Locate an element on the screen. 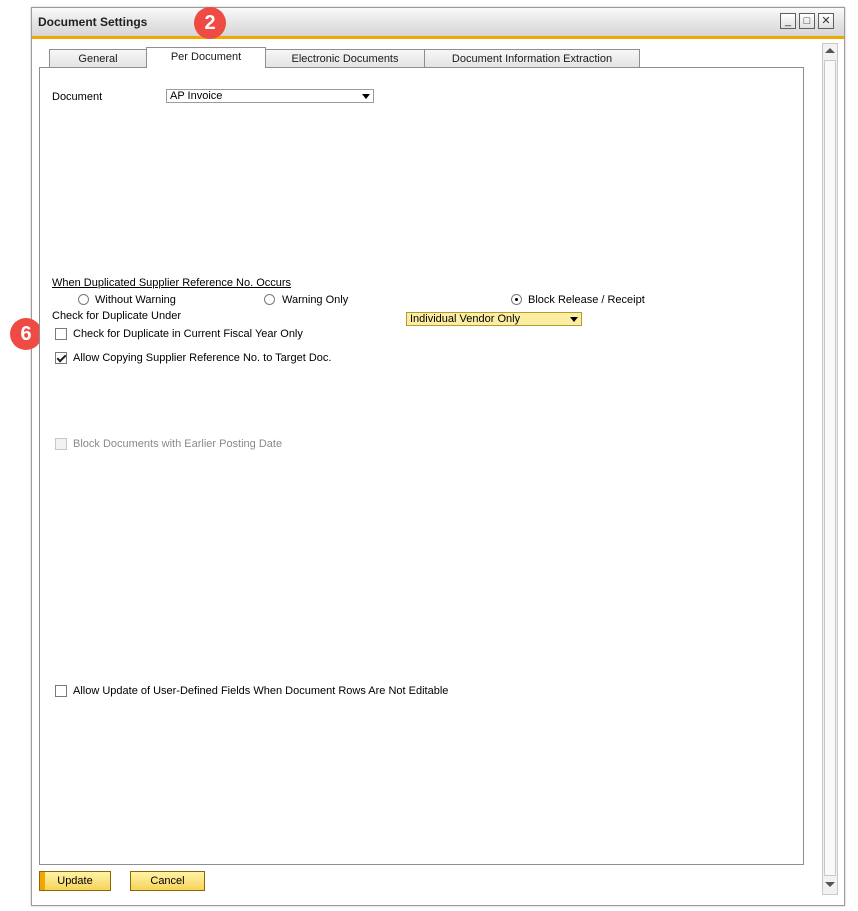 Image resolution: width=858 pixels, height=911 pixels. radio-warning-only is located at coordinates (269, 299).